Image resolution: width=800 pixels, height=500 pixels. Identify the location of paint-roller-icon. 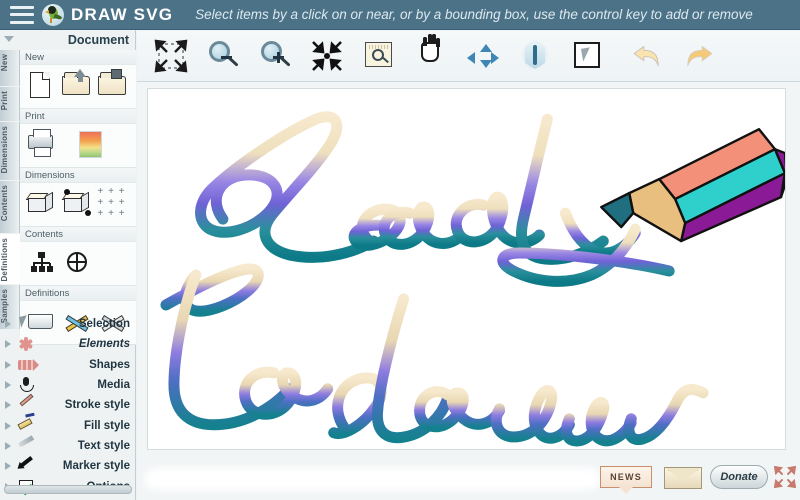
(26, 426).